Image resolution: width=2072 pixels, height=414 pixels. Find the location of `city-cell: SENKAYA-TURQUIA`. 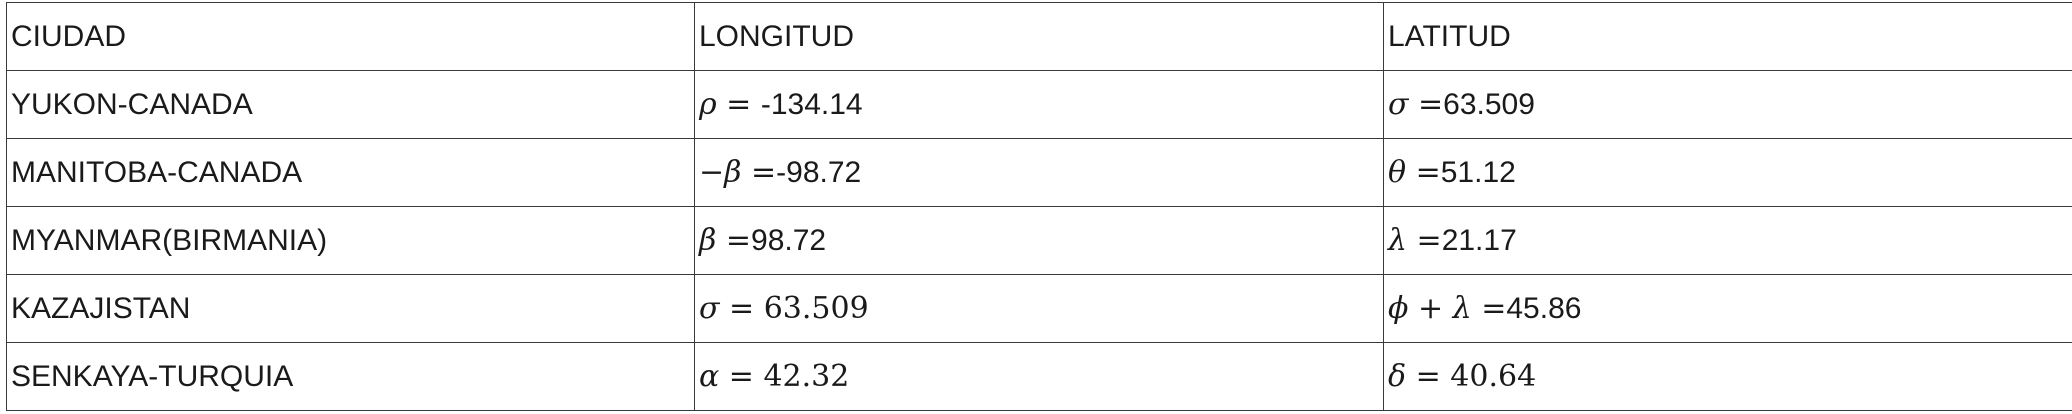

city-cell: SENKAYA-TURQUIA is located at coordinates (350, 376).